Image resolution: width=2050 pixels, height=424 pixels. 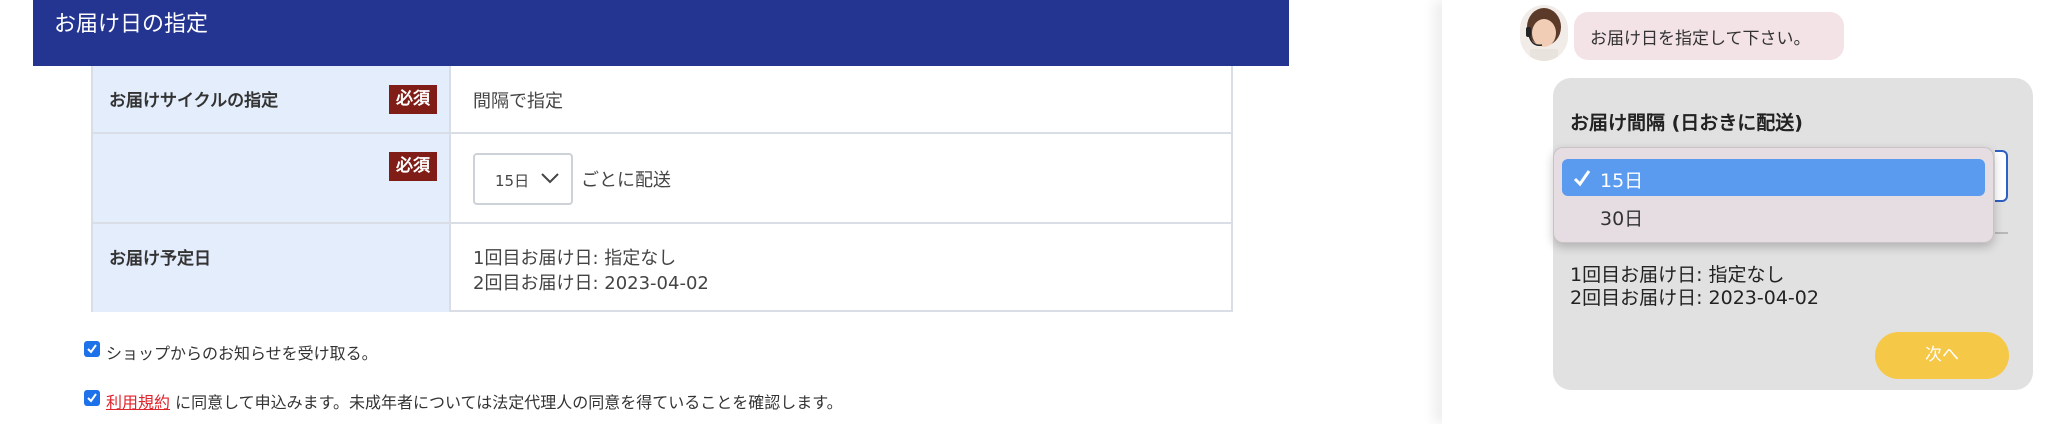 I want to click on cycle-label-cell: お届けサイクルの指定 必須, so click(x=272, y=99).